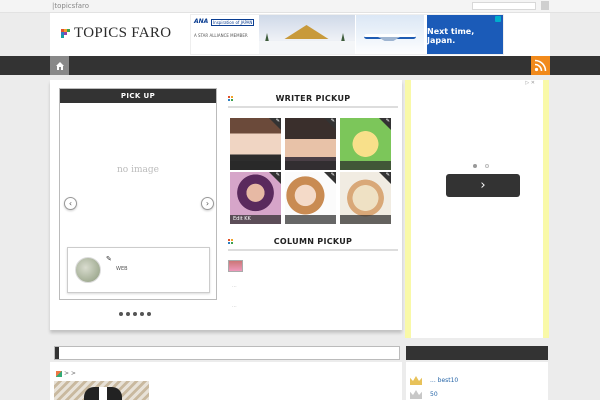  What do you see at coordinates (235, 266) in the screenshot?
I see `column-thumb` at bounding box center [235, 266].